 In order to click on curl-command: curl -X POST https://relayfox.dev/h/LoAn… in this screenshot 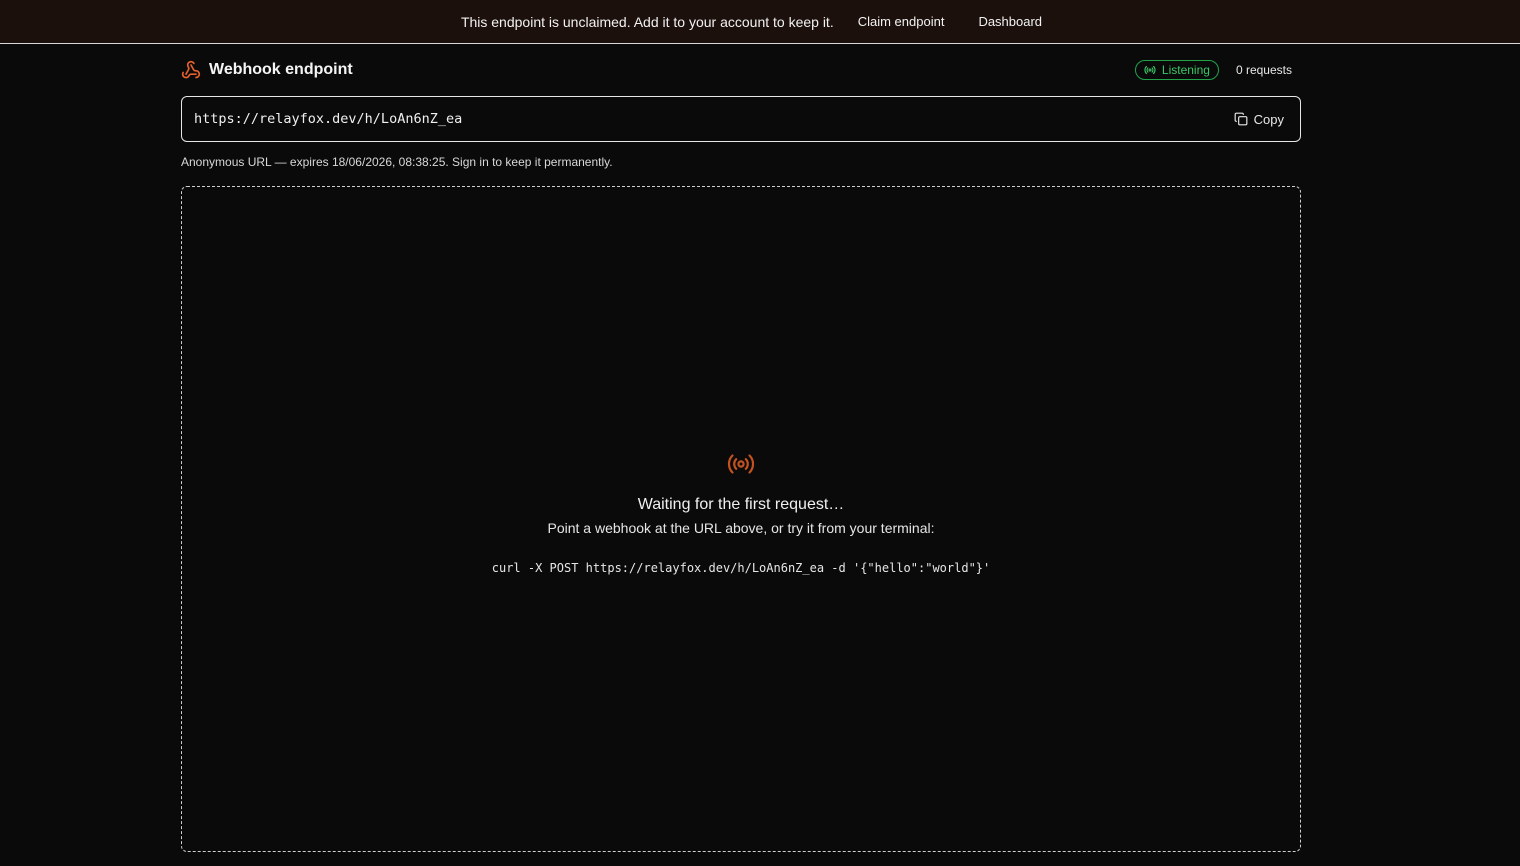, I will do `click(741, 568)`.